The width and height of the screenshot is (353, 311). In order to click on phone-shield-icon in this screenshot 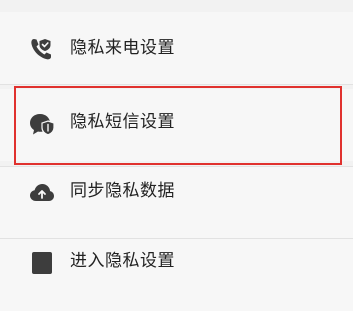, I will do `click(41, 49)`.